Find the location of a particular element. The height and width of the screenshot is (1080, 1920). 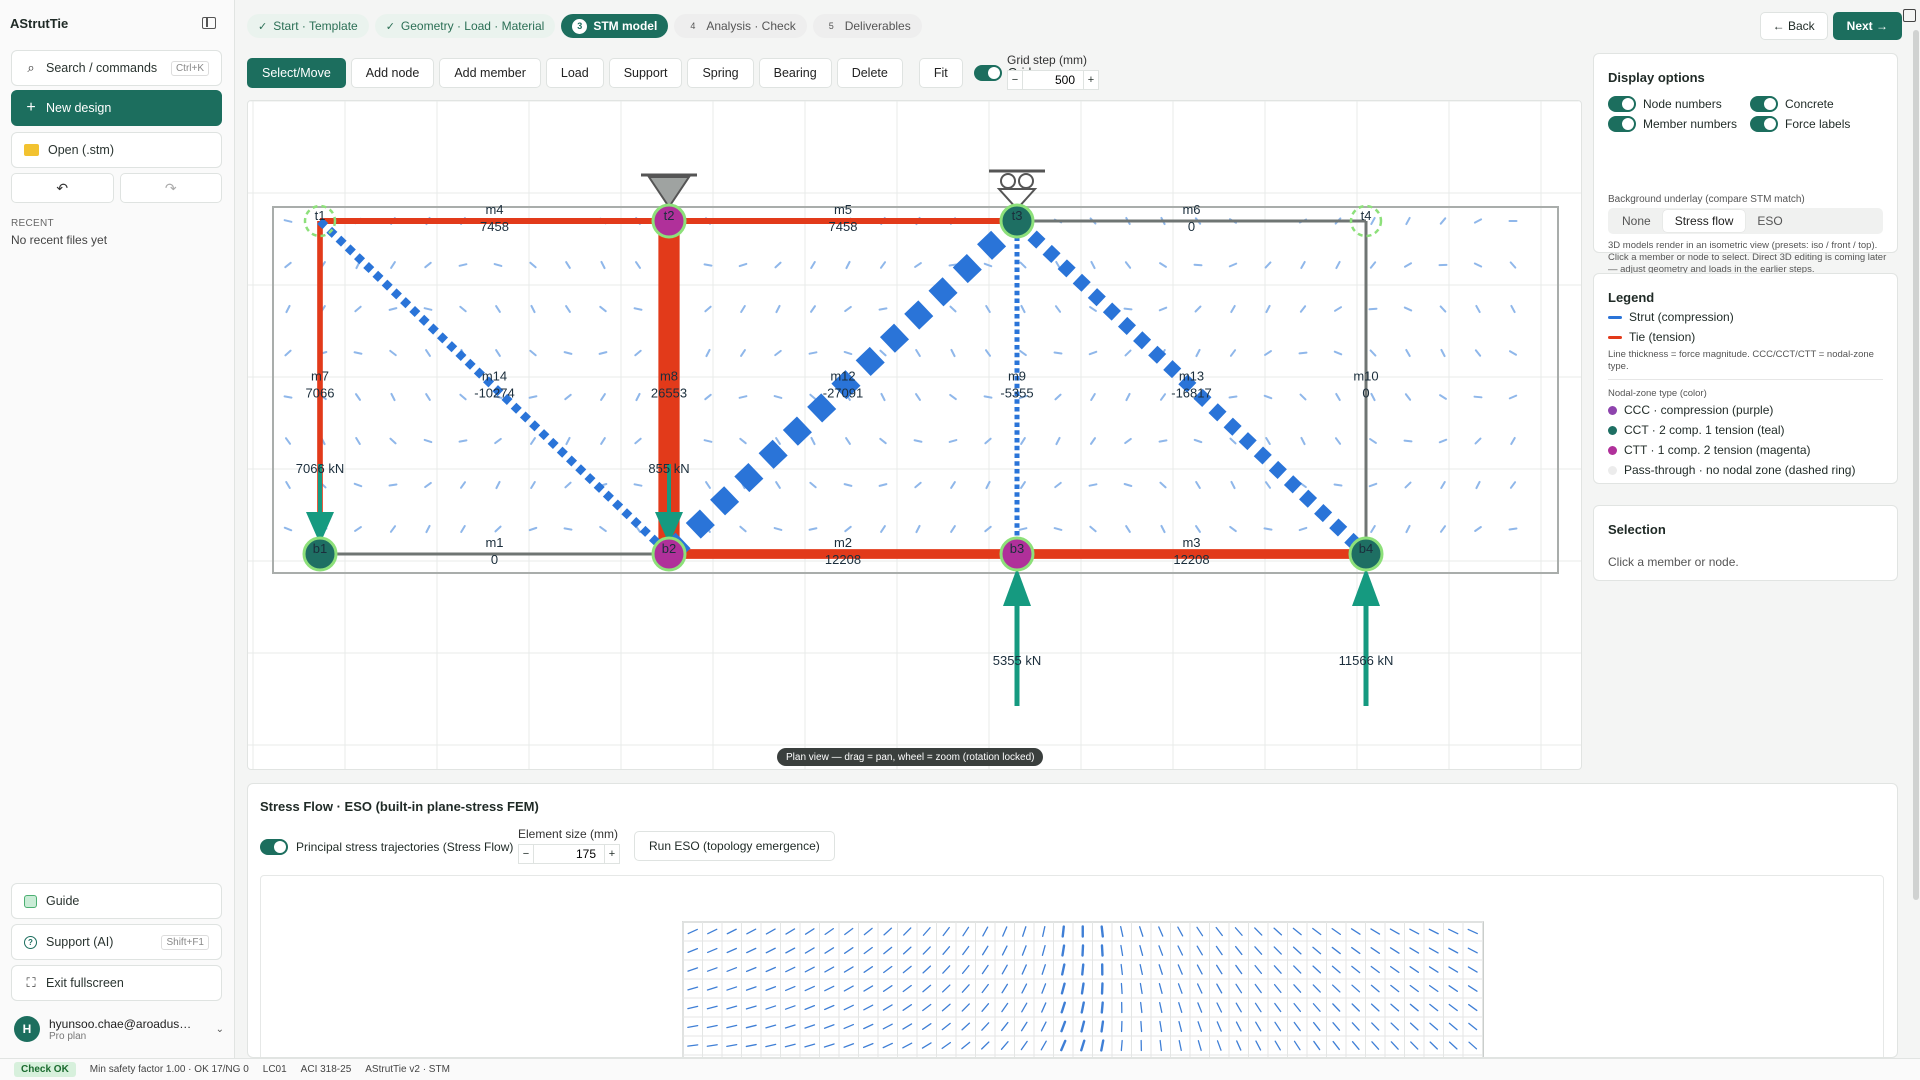

tool-delete-button: Delete is located at coordinates (869, 73).